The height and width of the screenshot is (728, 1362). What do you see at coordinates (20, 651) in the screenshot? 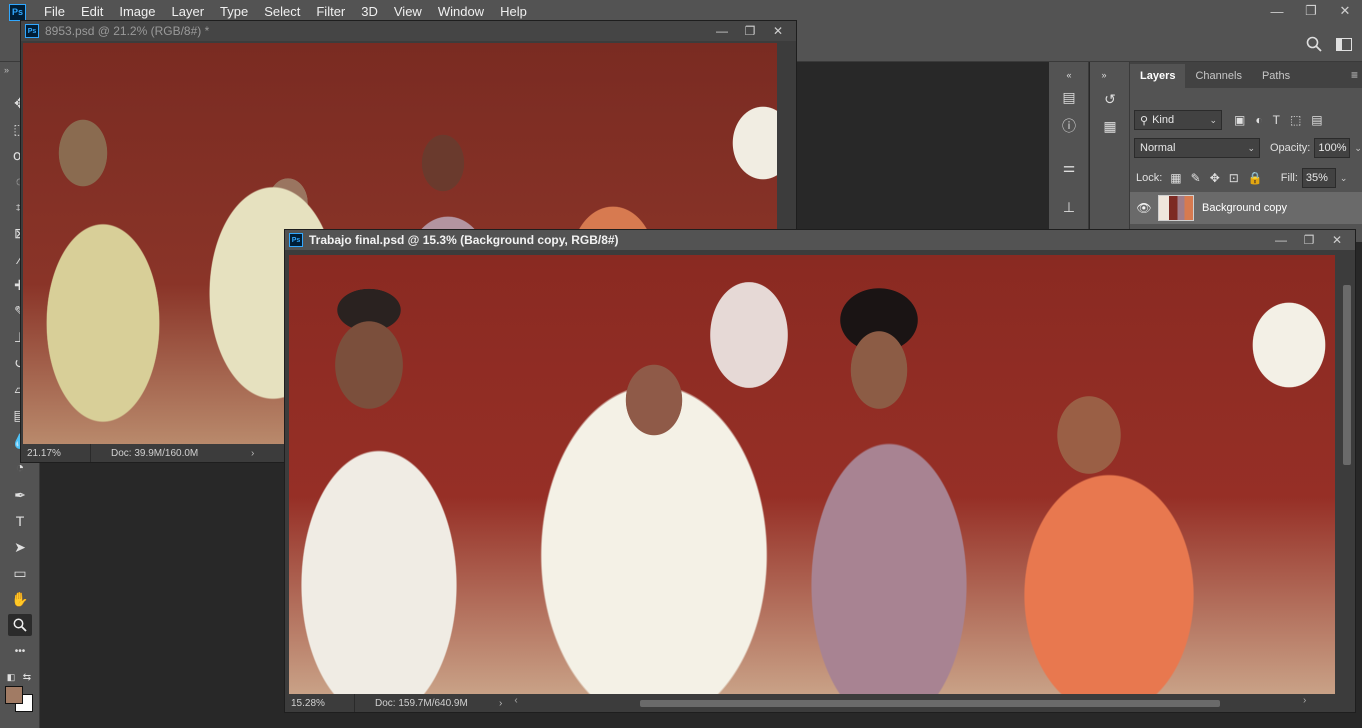
I see `more-tools-icon: •••` at bounding box center [20, 651].